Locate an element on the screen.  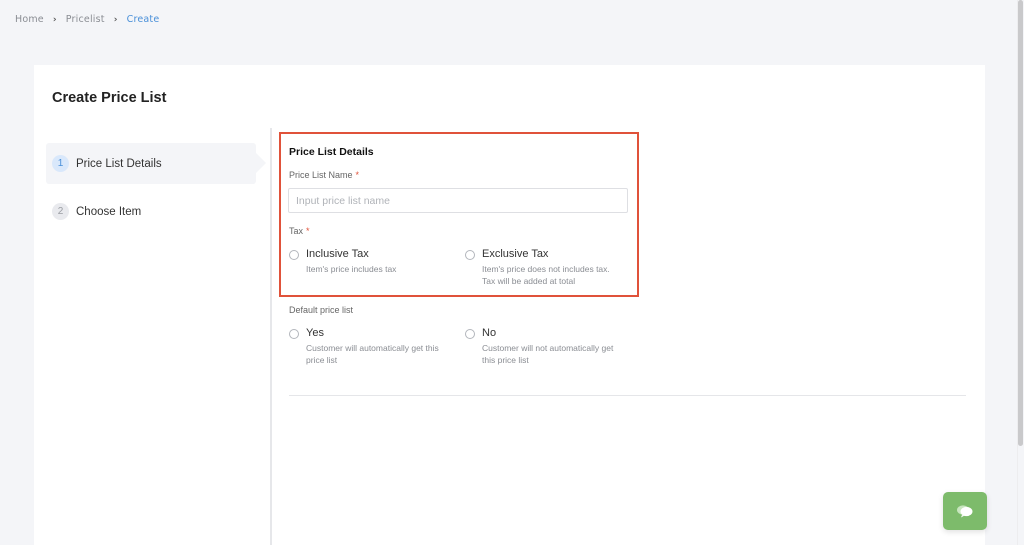
breadcrumb-create: Create is located at coordinates (143, 19).